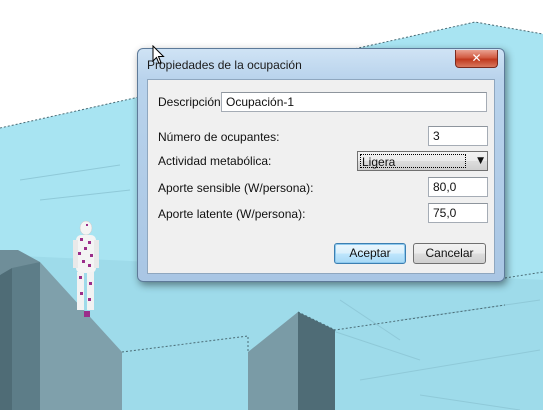 This screenshot has height=410, width=543. Describe the element at coordinates (449, 253) in the screenshot. I see `cancelar-button: Cancelar` at that location.